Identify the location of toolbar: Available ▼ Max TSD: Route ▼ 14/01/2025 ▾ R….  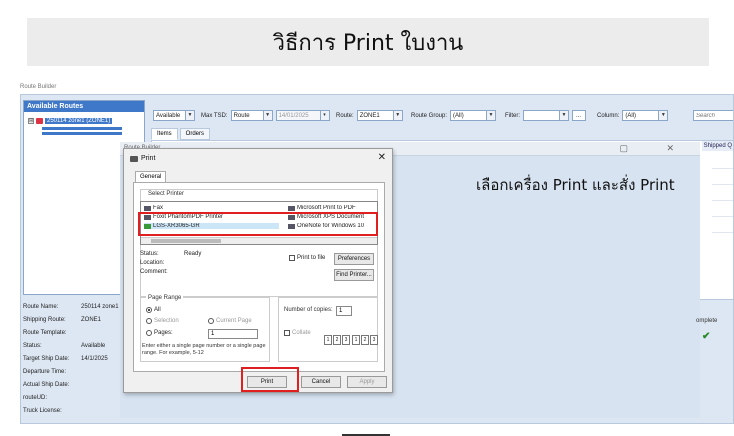
(442, 117).